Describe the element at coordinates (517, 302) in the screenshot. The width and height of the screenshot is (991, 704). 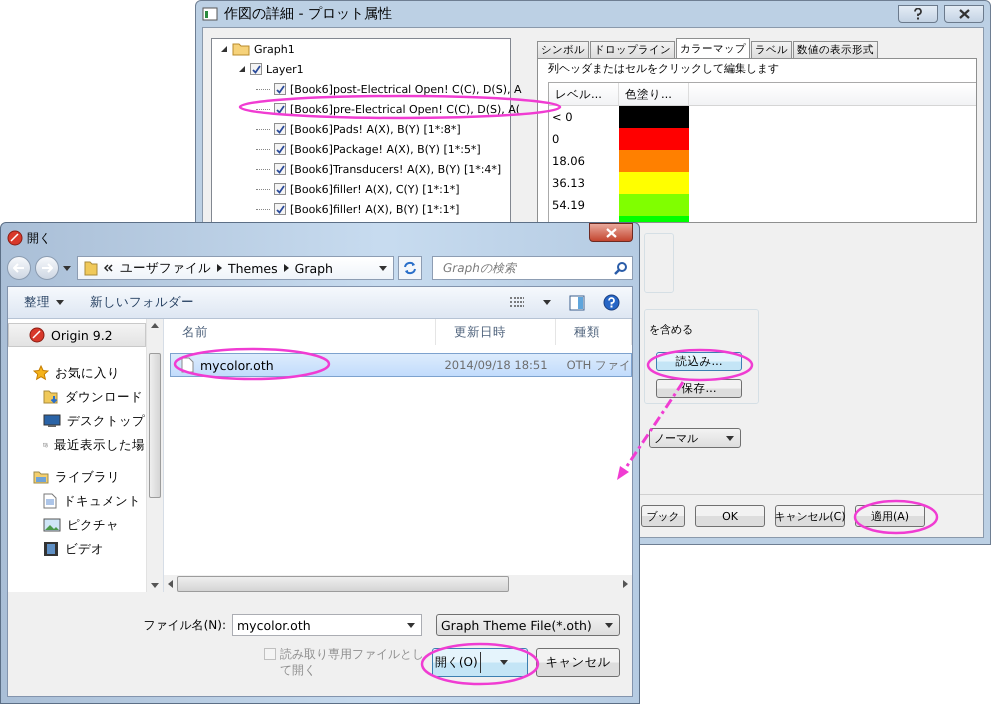
I see `view-list-icon` at that location.